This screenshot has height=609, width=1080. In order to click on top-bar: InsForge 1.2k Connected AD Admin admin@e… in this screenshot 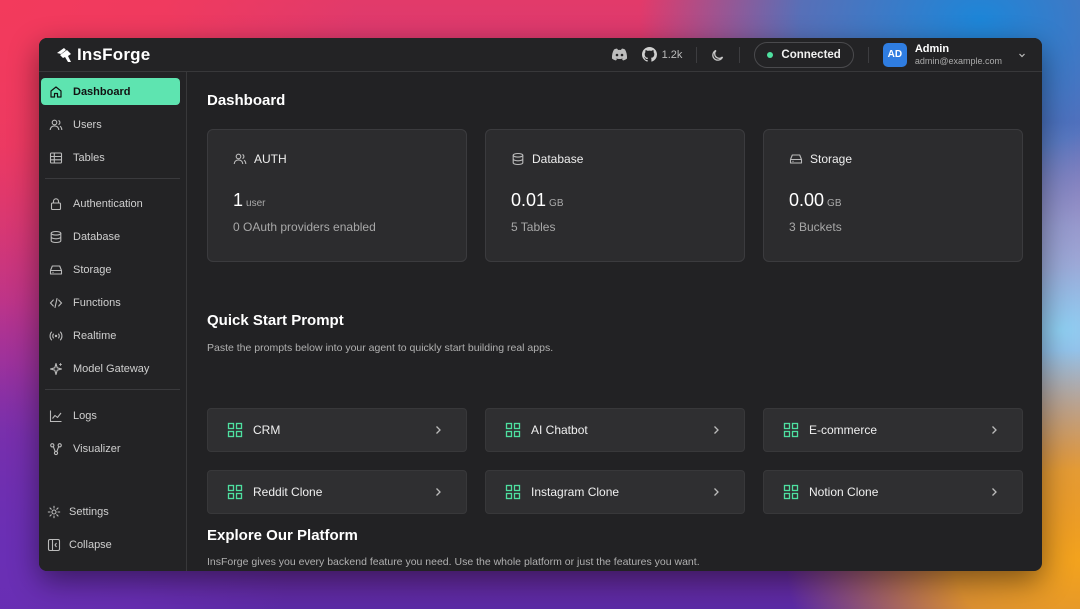, I will do `click(540, 55)`.